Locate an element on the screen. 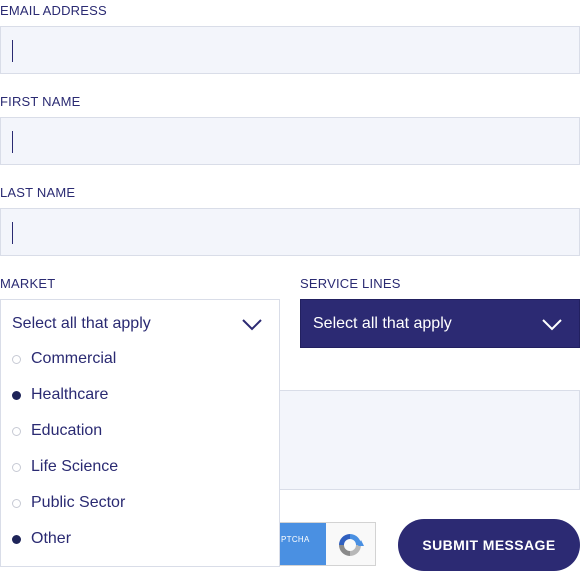  option-label: Other is located at coordinates (51, 538).